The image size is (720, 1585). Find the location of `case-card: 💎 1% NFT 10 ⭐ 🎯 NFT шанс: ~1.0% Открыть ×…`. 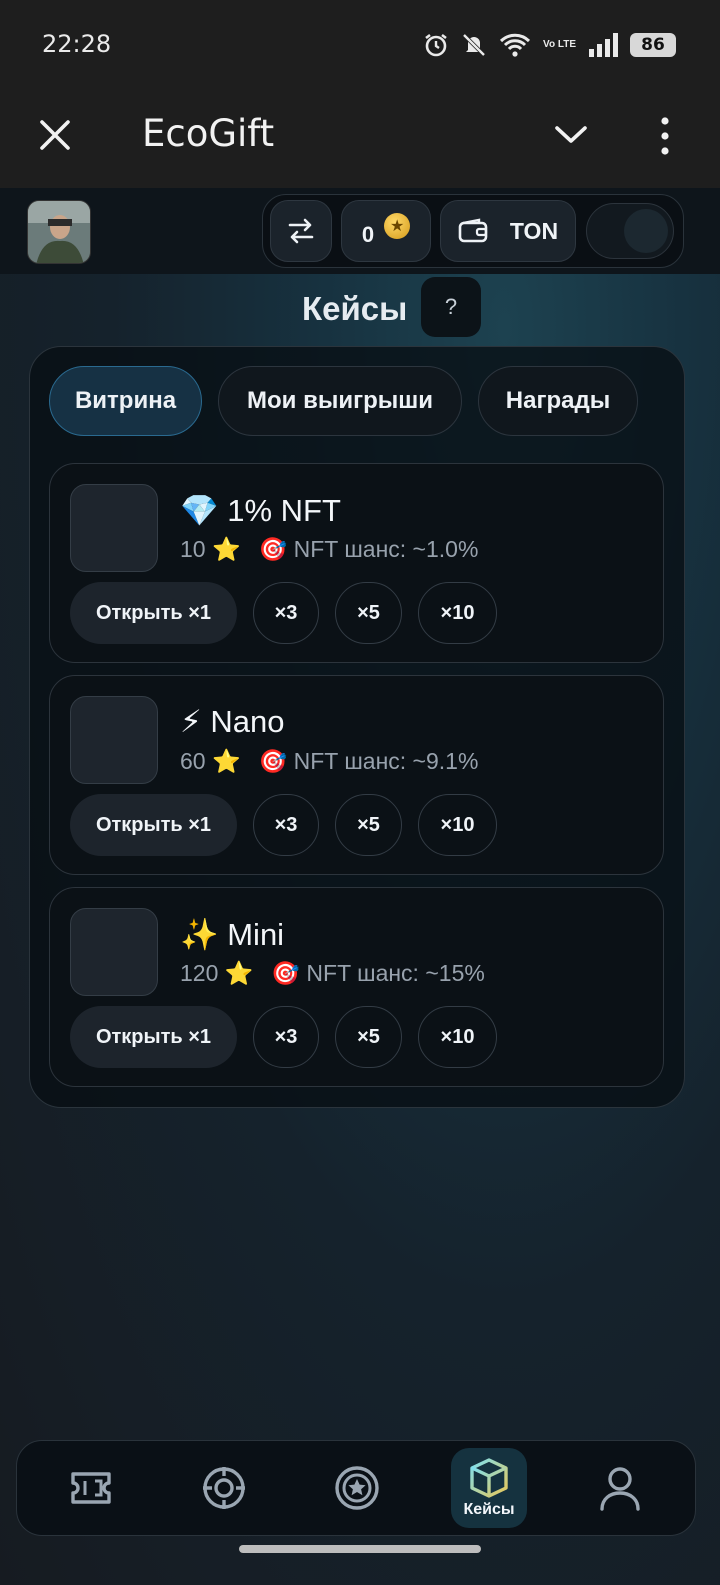

case-card: 💎 1% NFT 10 ⭐ 🎯 NFT шанс: ~1.0% Открыть ×… is located at coordinates (356, 563).